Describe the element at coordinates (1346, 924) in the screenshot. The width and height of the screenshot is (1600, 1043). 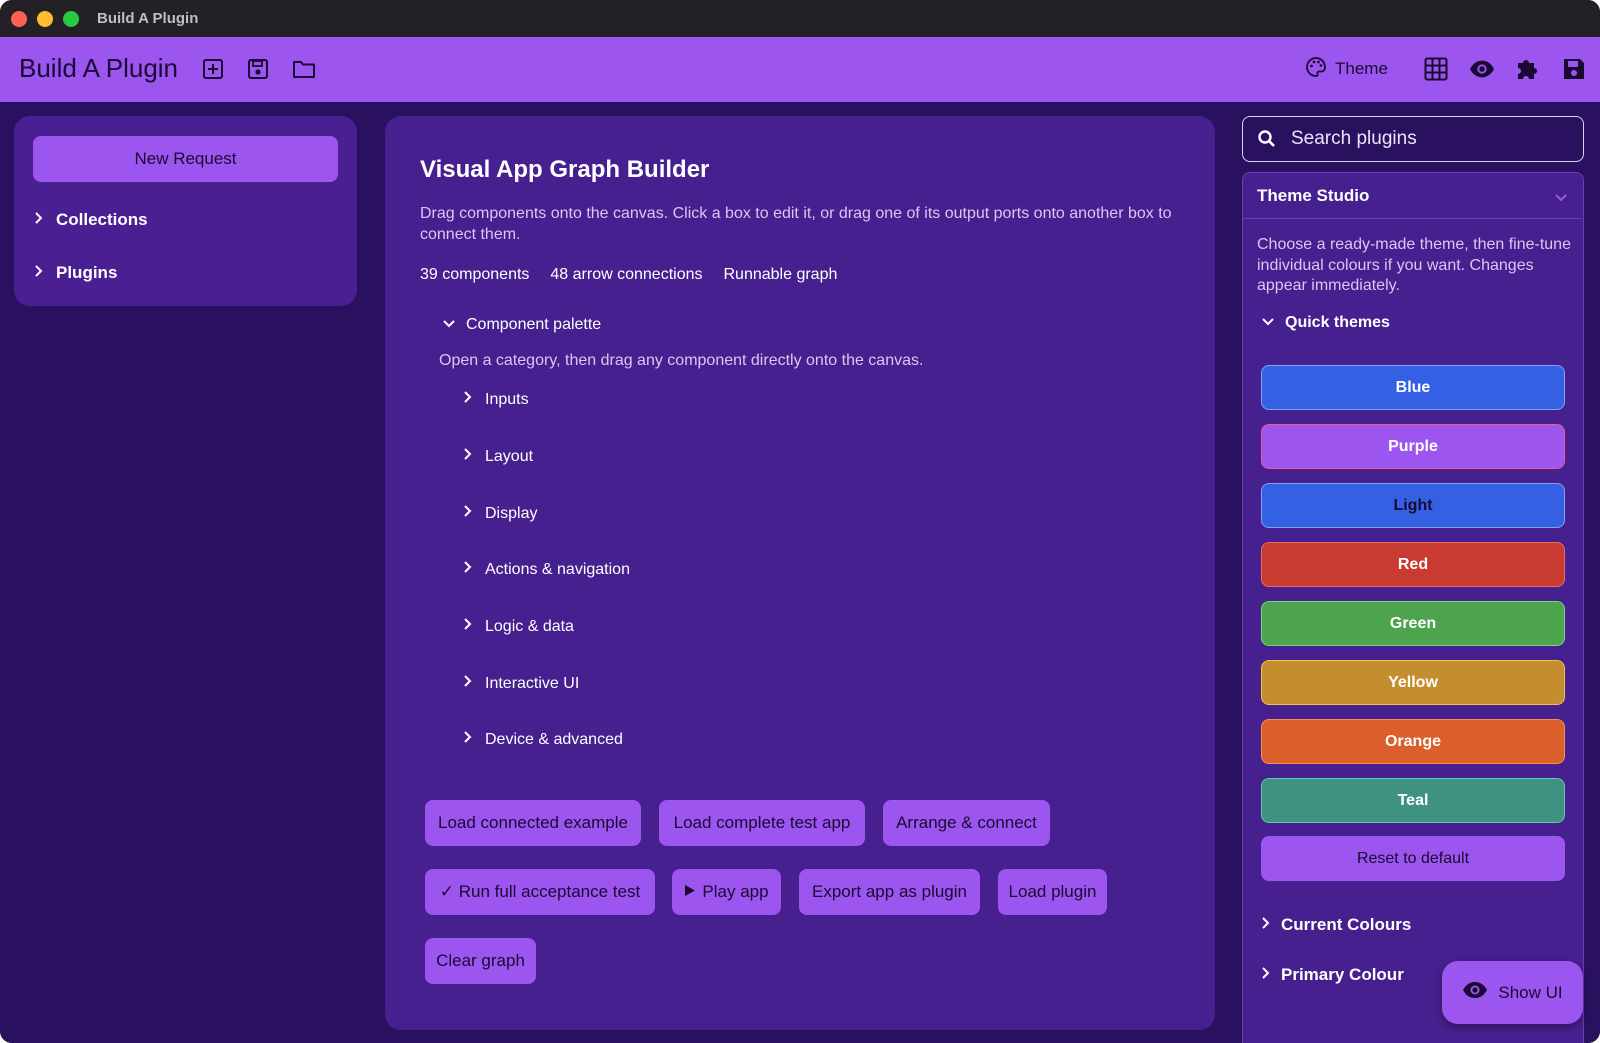
I see `current-colours-label: Current Colours` at that location.